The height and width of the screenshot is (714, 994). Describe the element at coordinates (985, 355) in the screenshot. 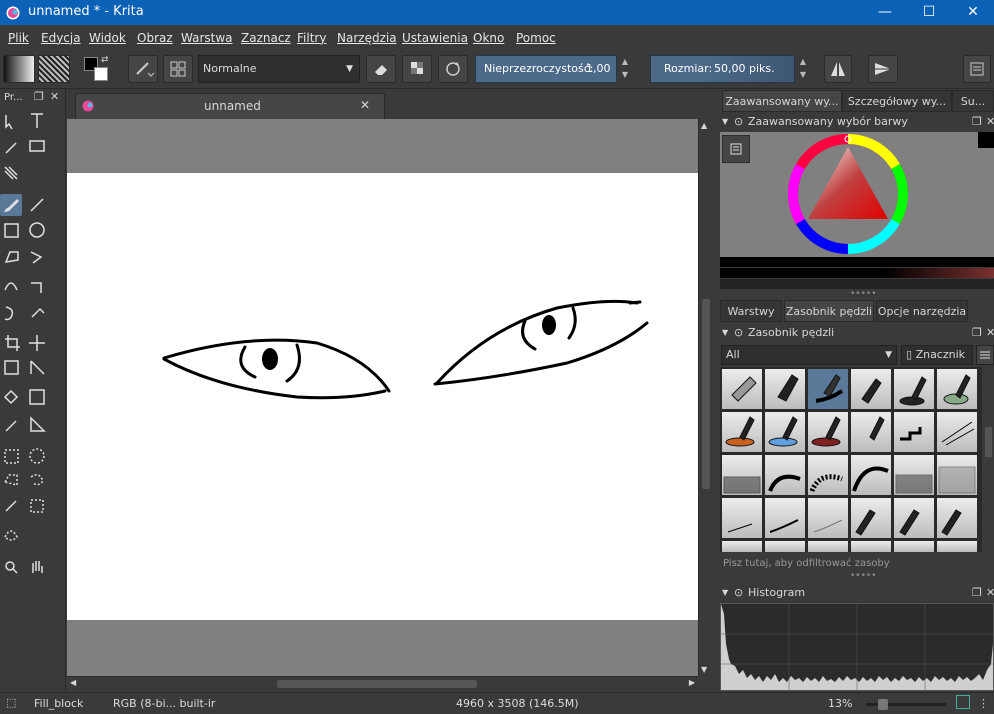

I see `brush-view-menu` at that location.